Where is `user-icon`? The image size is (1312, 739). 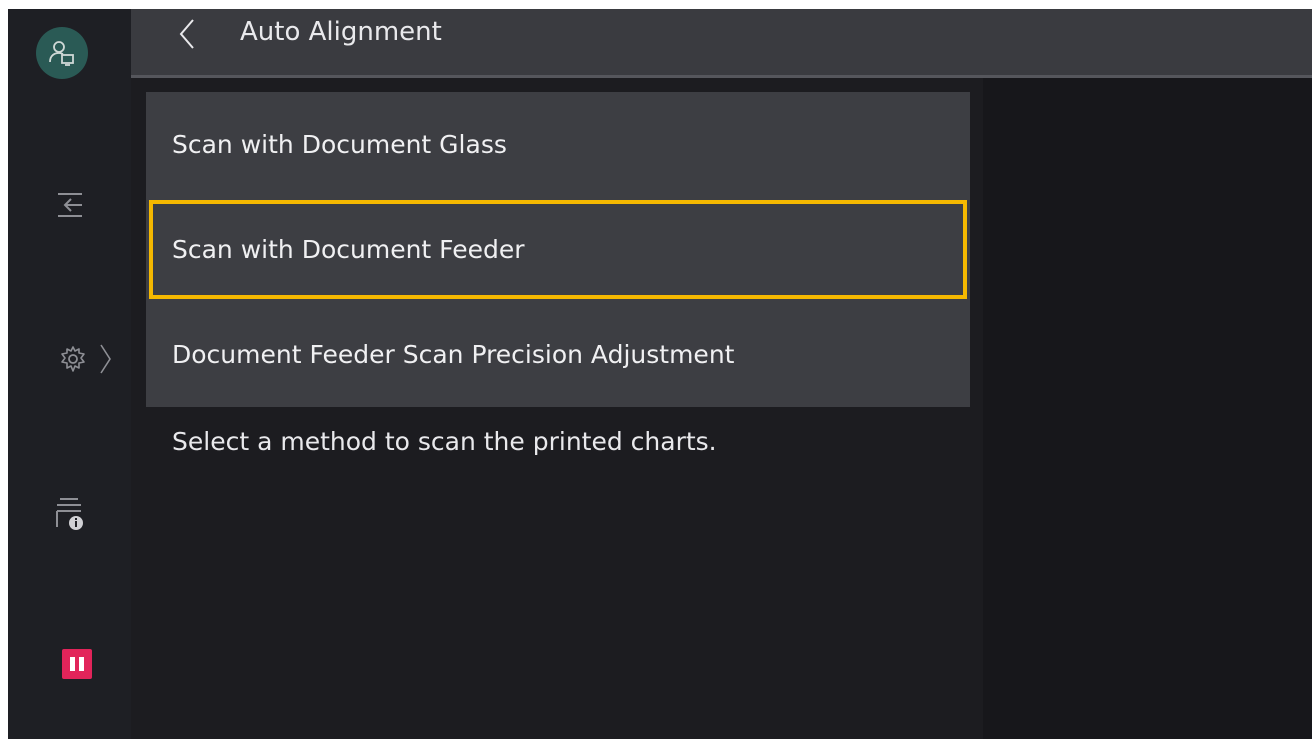 user-icon is located at coordinates (61, 53).